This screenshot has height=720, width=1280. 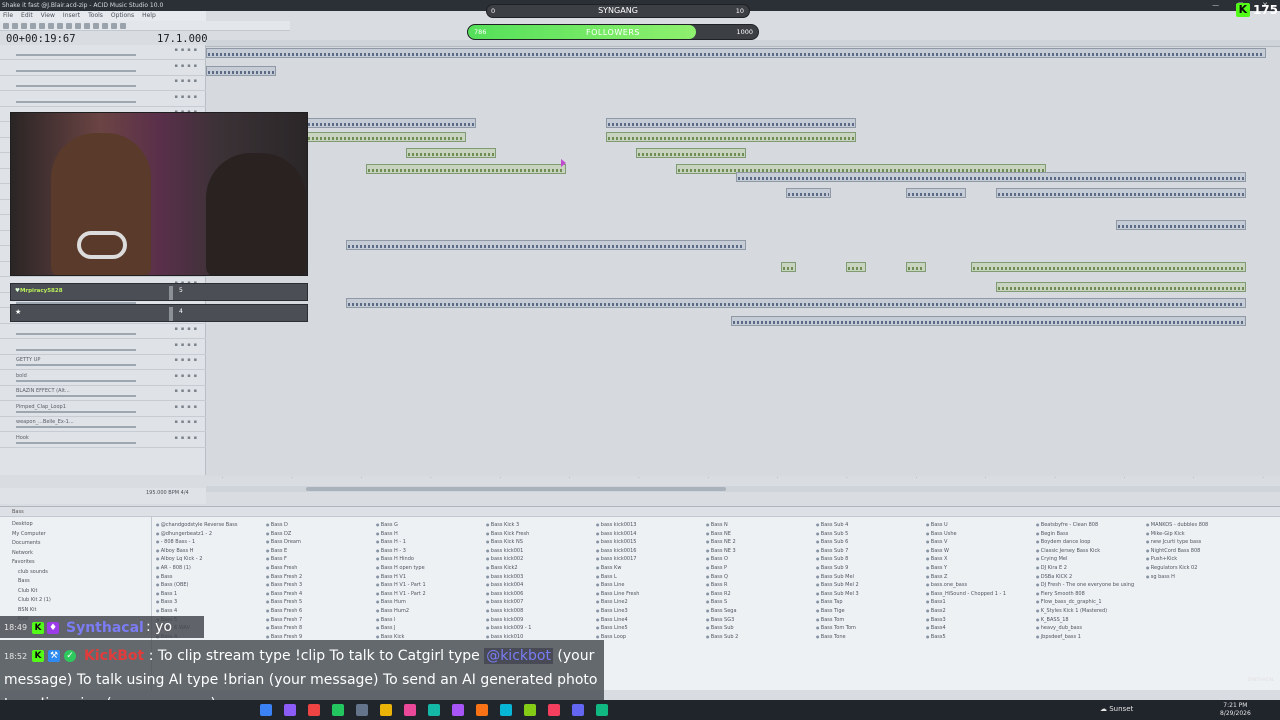 What do you see at coordinates (386, 710) in the screenshot?
I see `folder-icon` at bounding box center [386, 710].